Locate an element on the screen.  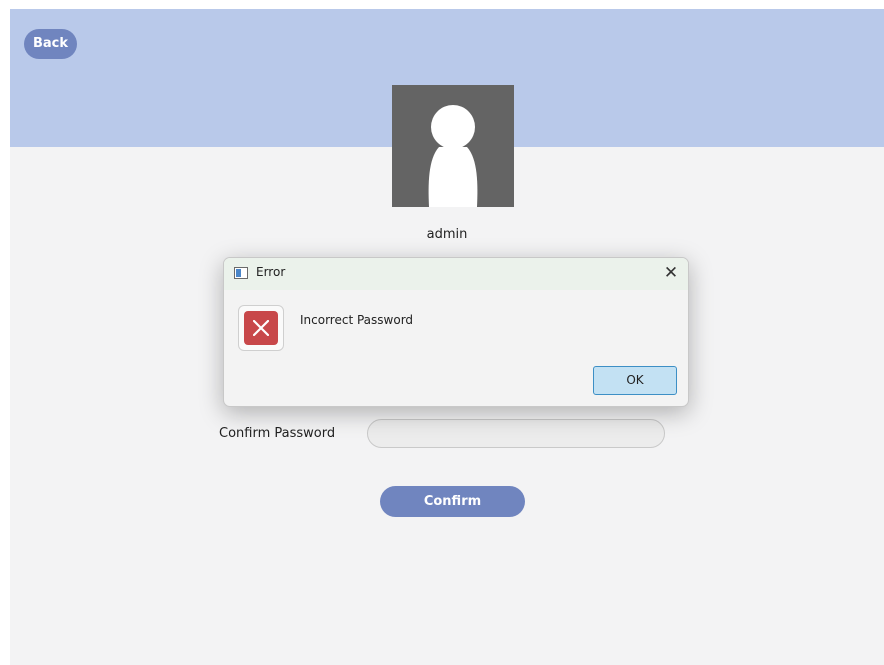
dialog-titlebar: Error ✕ is located at coordinates (456, 274).